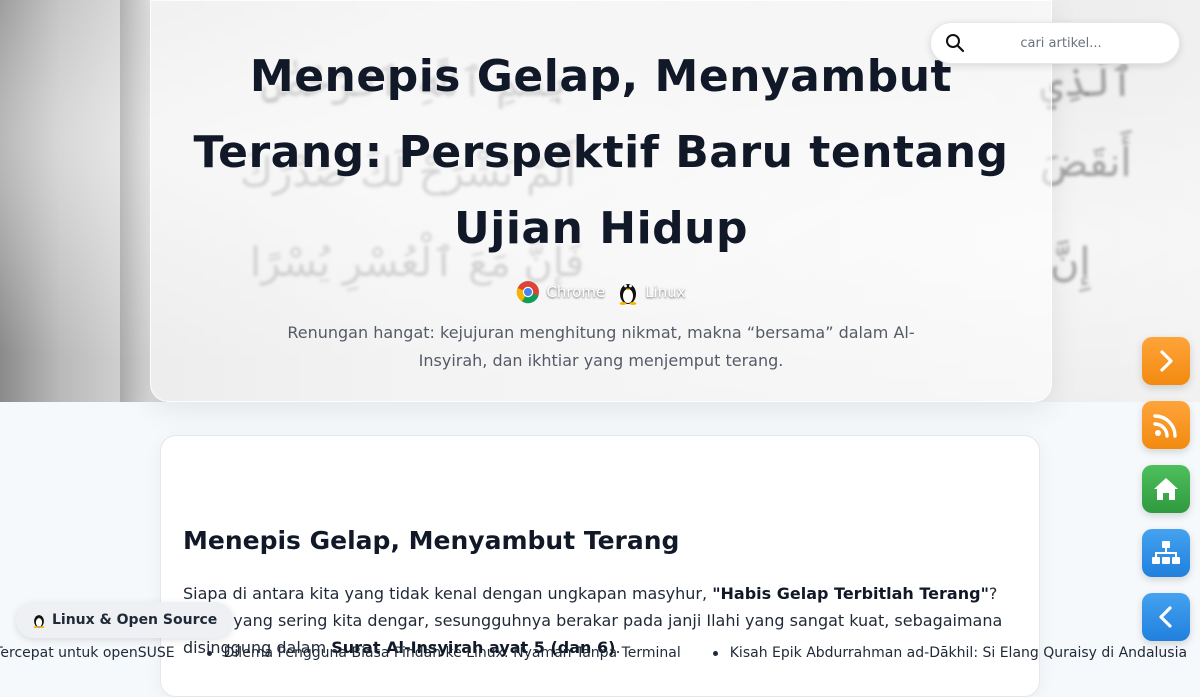  What do you see at coordinates (135, 620) in the screenshot?
I see `chip-label: Linux & Open Source` at bounding box center [135, 620].